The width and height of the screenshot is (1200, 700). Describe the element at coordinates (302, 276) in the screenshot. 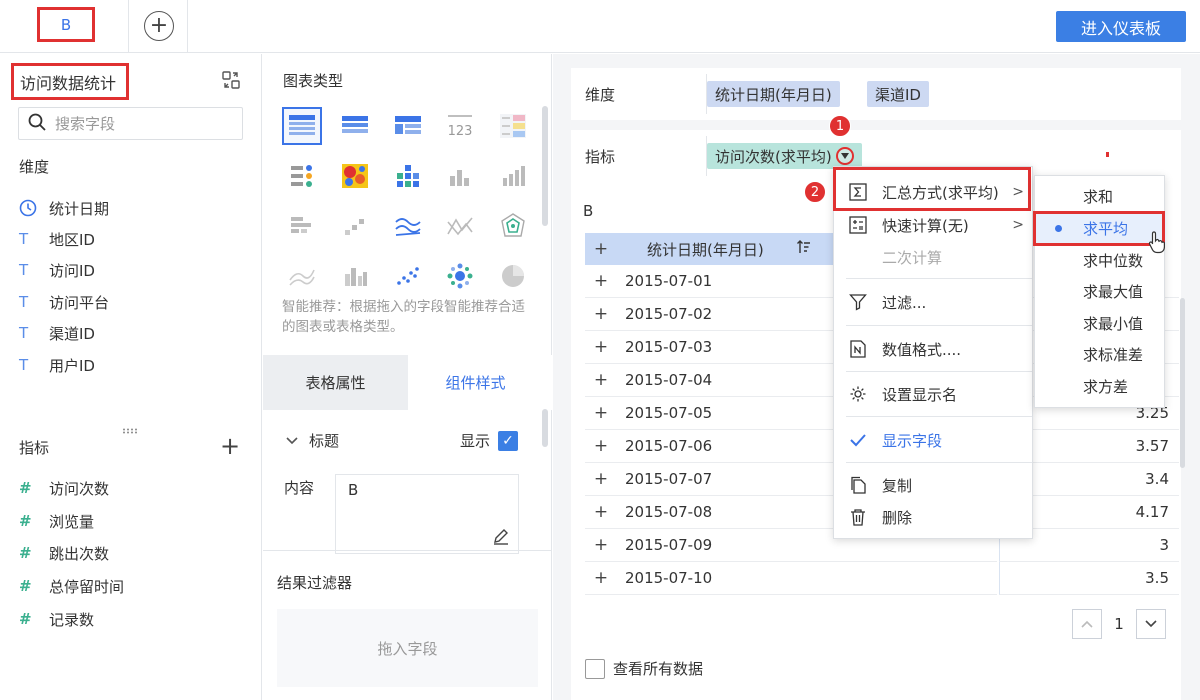

I see `area-icon` at that location.